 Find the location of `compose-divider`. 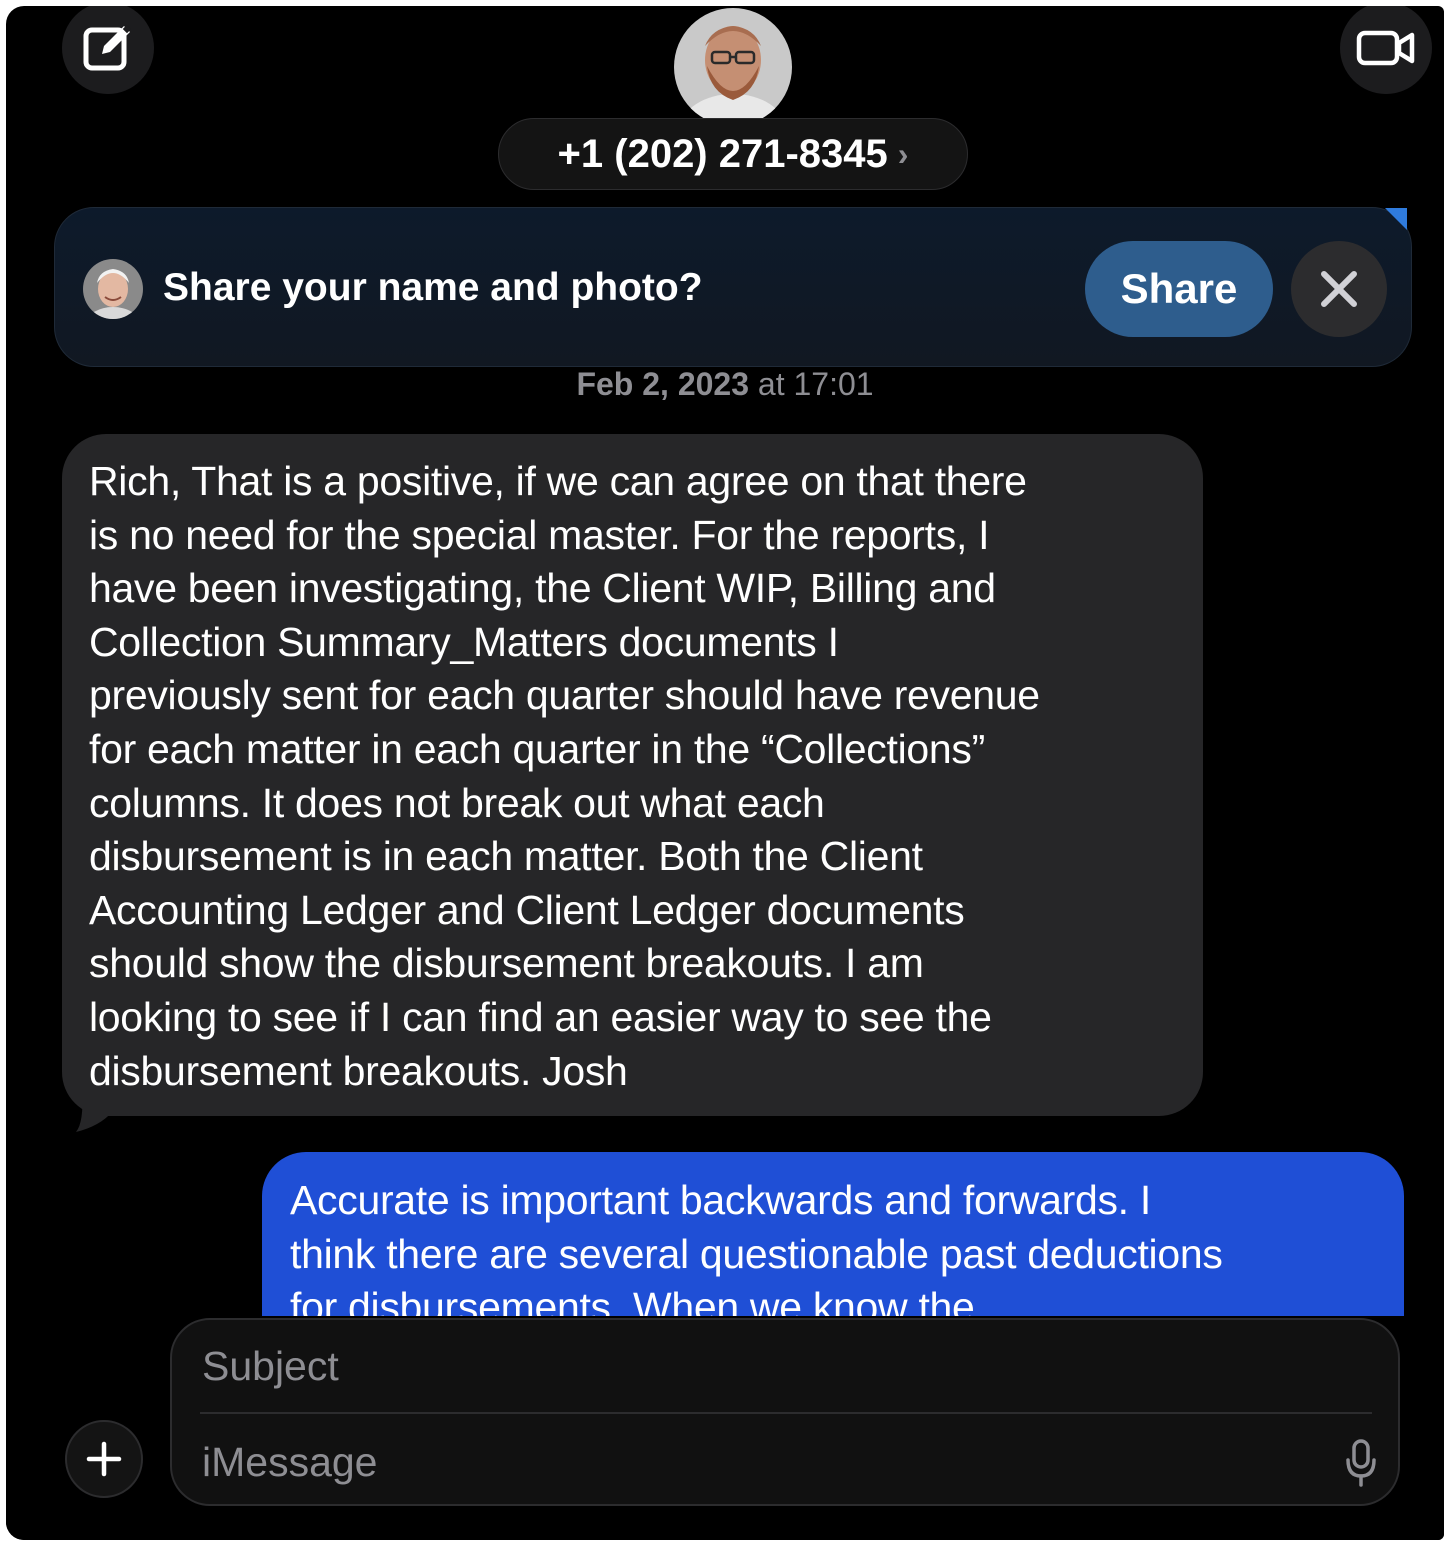

compose-divider is located at coordinates (786, 1413).